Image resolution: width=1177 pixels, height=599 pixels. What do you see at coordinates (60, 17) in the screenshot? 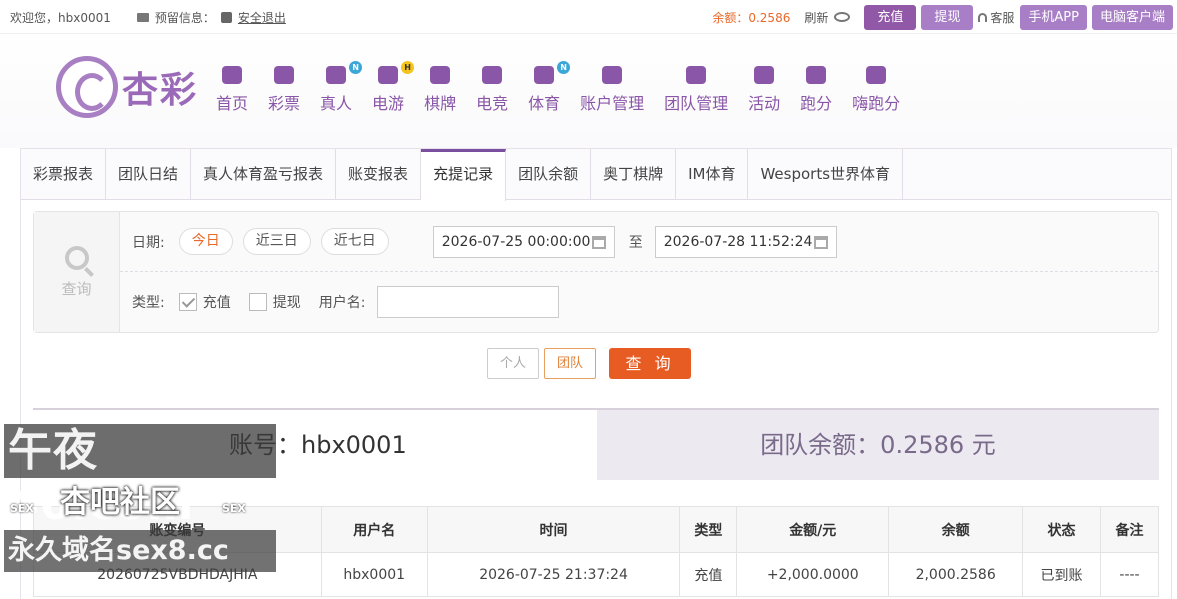
I see `welcome-text: 欢迎您，hbx0001` at bounding box center [60, 17].